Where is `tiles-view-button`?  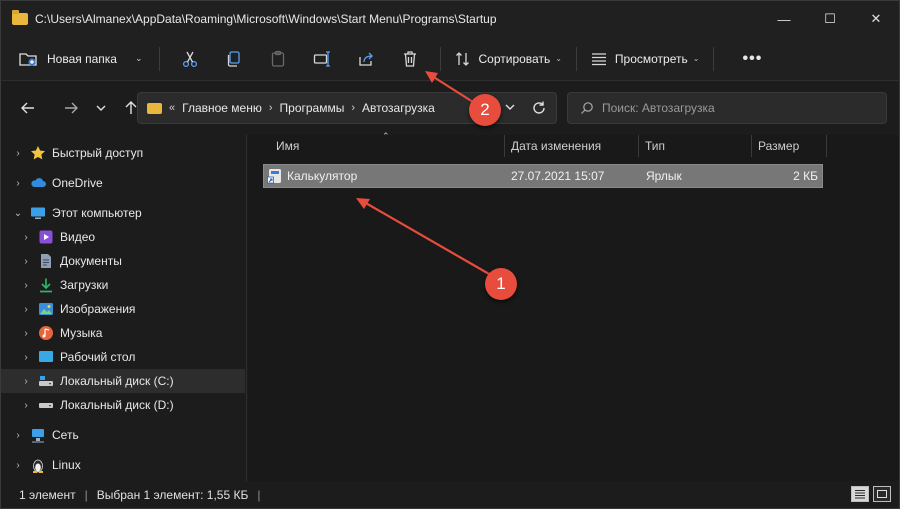
tiles-view-button is located at coordinates (882, 494).